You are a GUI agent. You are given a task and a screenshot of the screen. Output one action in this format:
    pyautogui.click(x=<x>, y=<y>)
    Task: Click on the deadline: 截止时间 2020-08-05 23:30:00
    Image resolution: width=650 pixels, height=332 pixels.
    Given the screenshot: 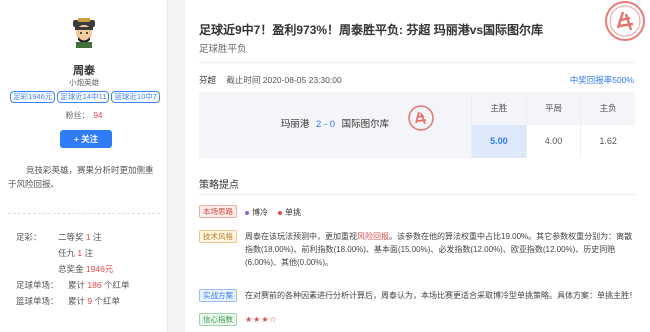 What is the action you would take?
    pyautogui.click(x=284, y=80)
    